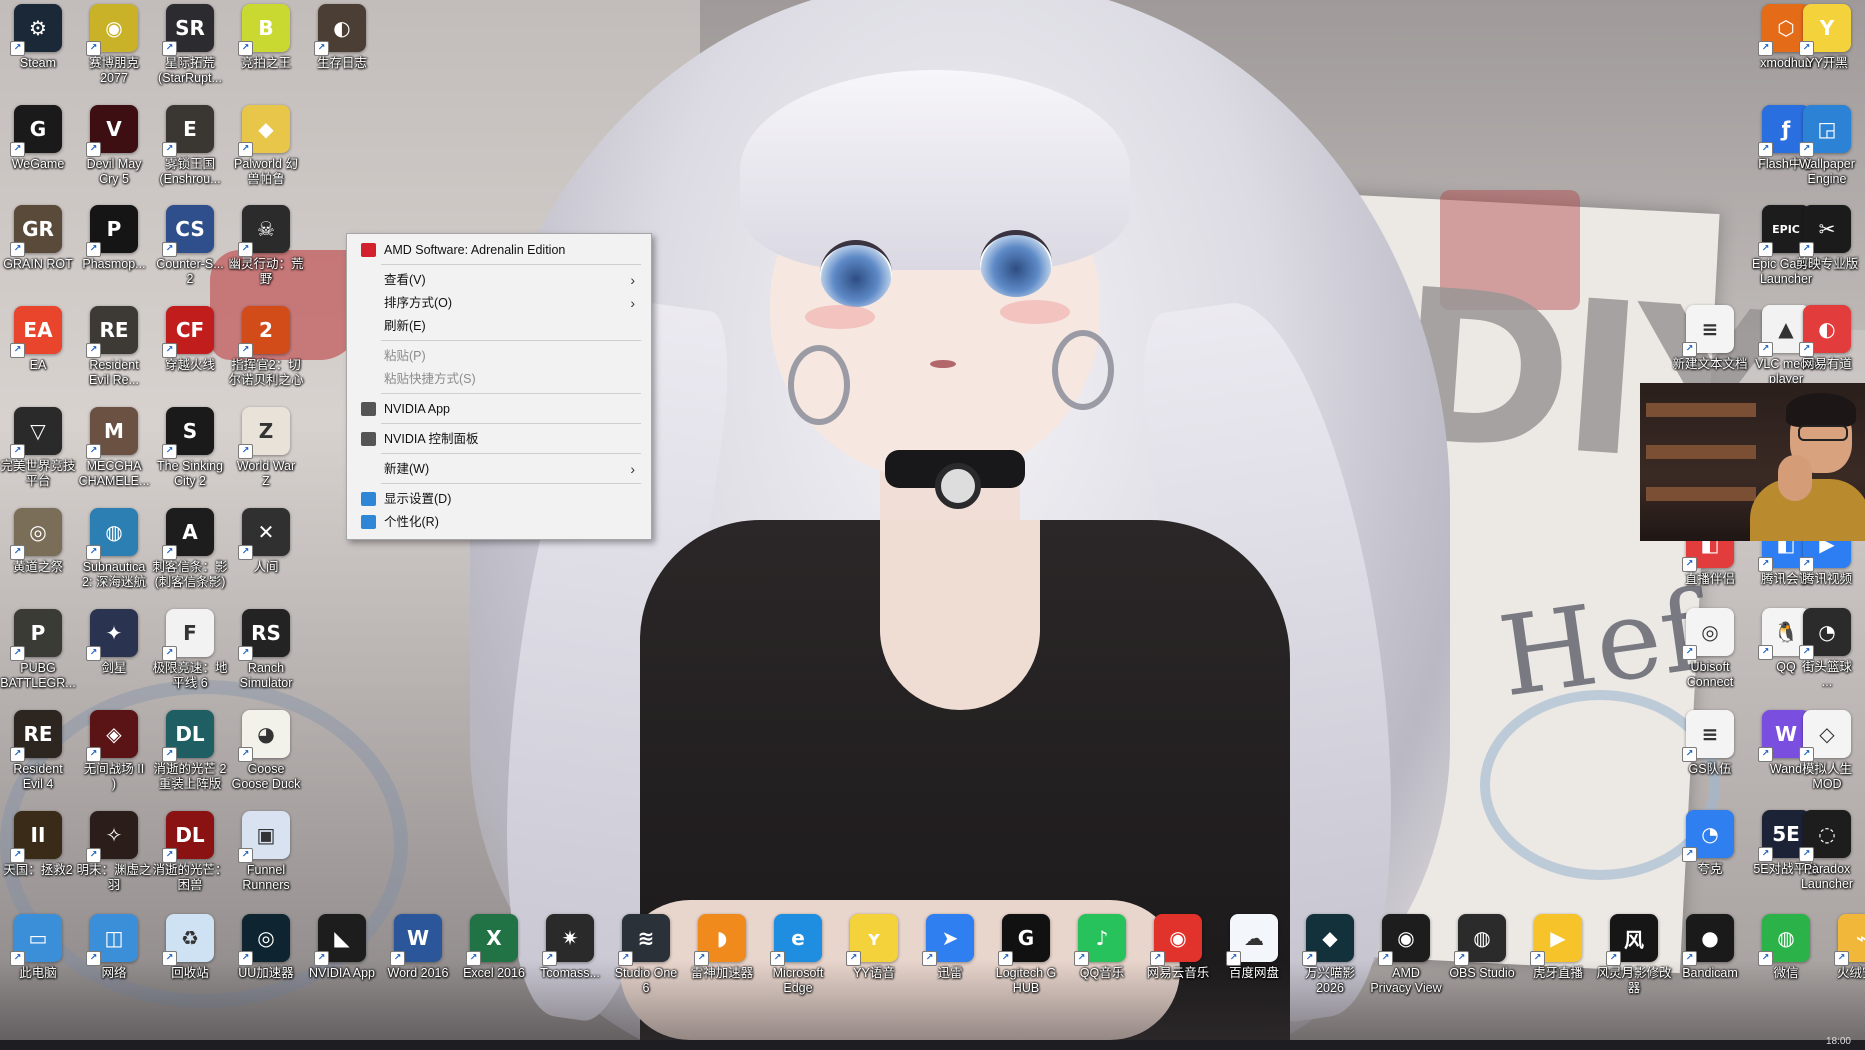 The width and height of the screenshot is (1865, 1050). I want to click on desktop-icon-2: II ↗ 天国：拯救2, so click(38, 844).